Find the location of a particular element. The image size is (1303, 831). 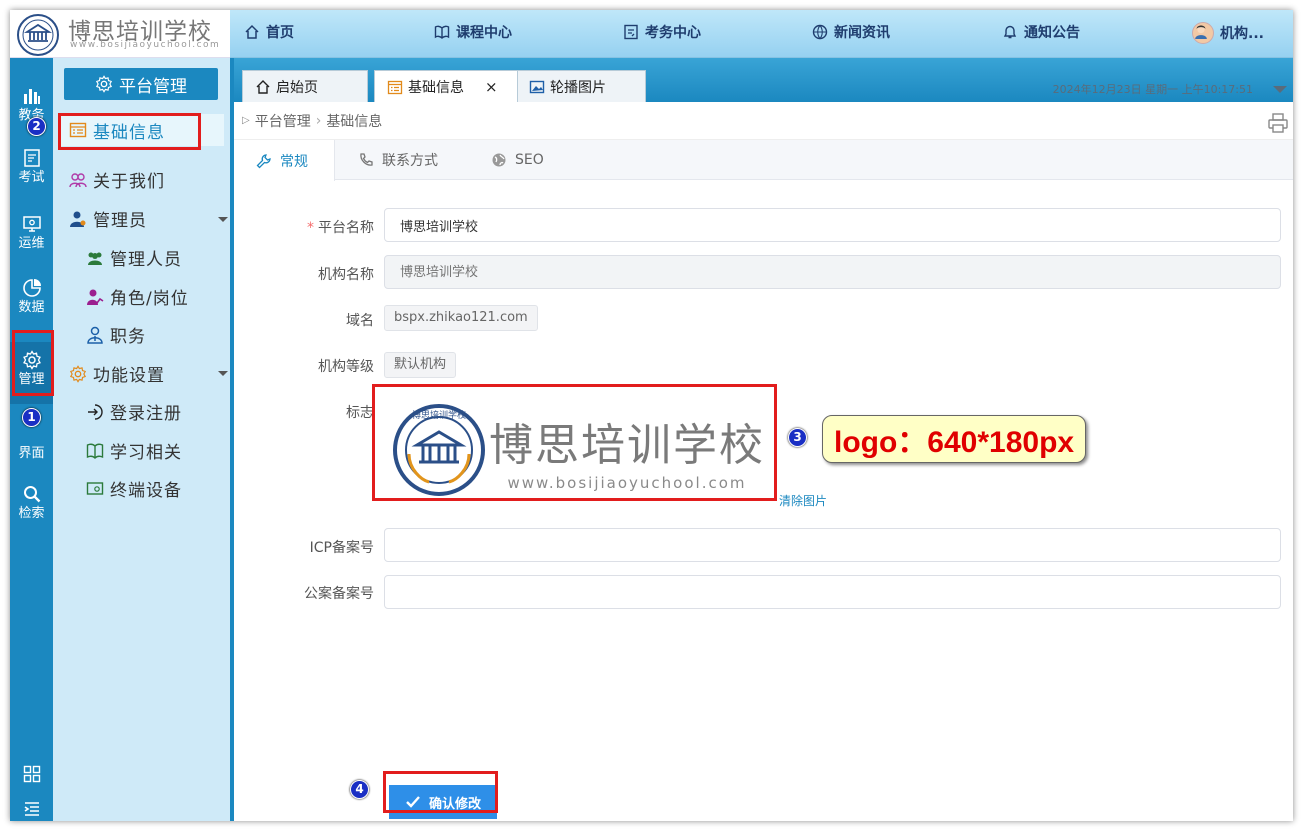

nav-courses: 课程中心 is located at coordinates (473, 32).